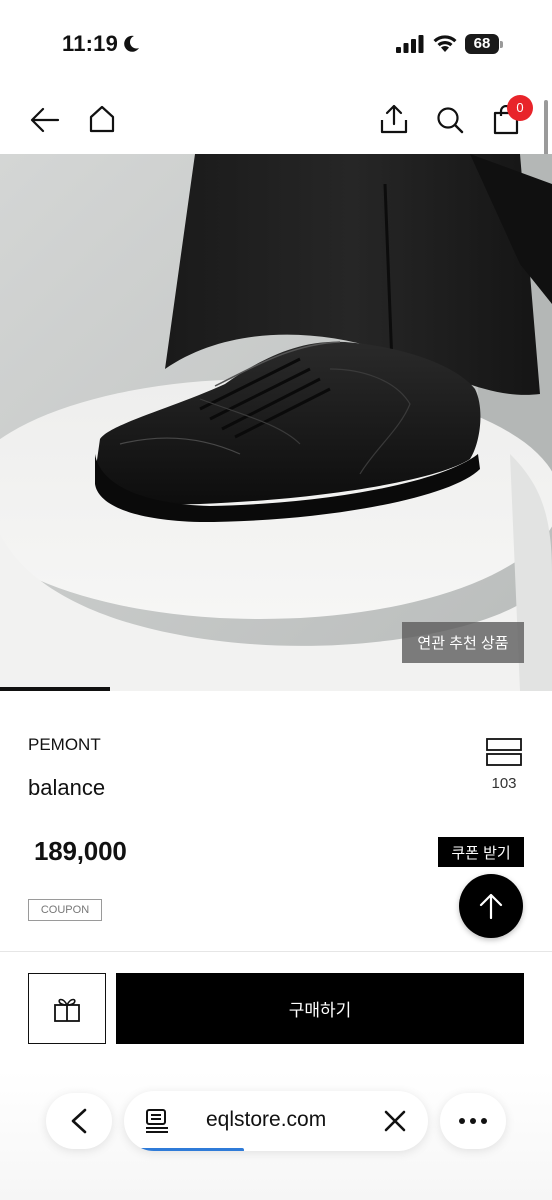 This screenshot has height=1200, width=552. I want to click on battery-level: 68, so click(482, 44).